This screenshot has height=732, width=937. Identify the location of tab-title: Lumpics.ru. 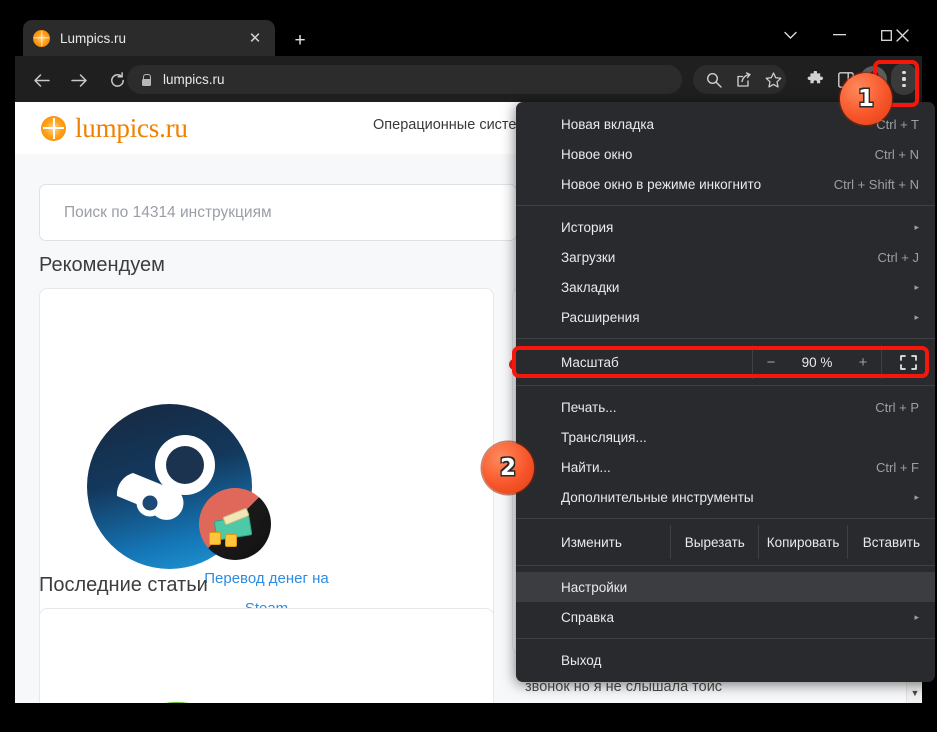
(93, 38).